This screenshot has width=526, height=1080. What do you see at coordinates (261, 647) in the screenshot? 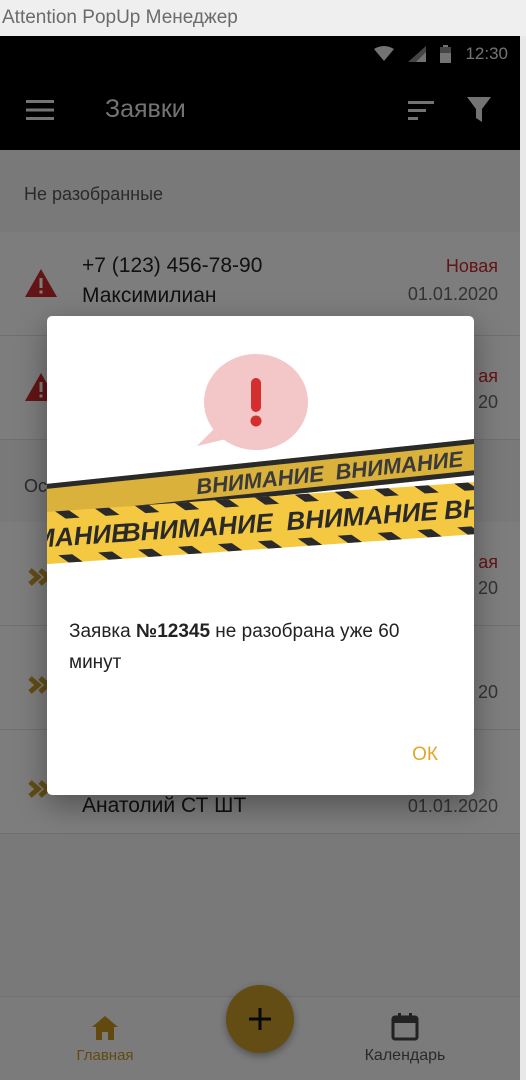
I see `dialog-message: Заявка №12345 не разобрана уже 60 минут` at bounding box center [261, 647].